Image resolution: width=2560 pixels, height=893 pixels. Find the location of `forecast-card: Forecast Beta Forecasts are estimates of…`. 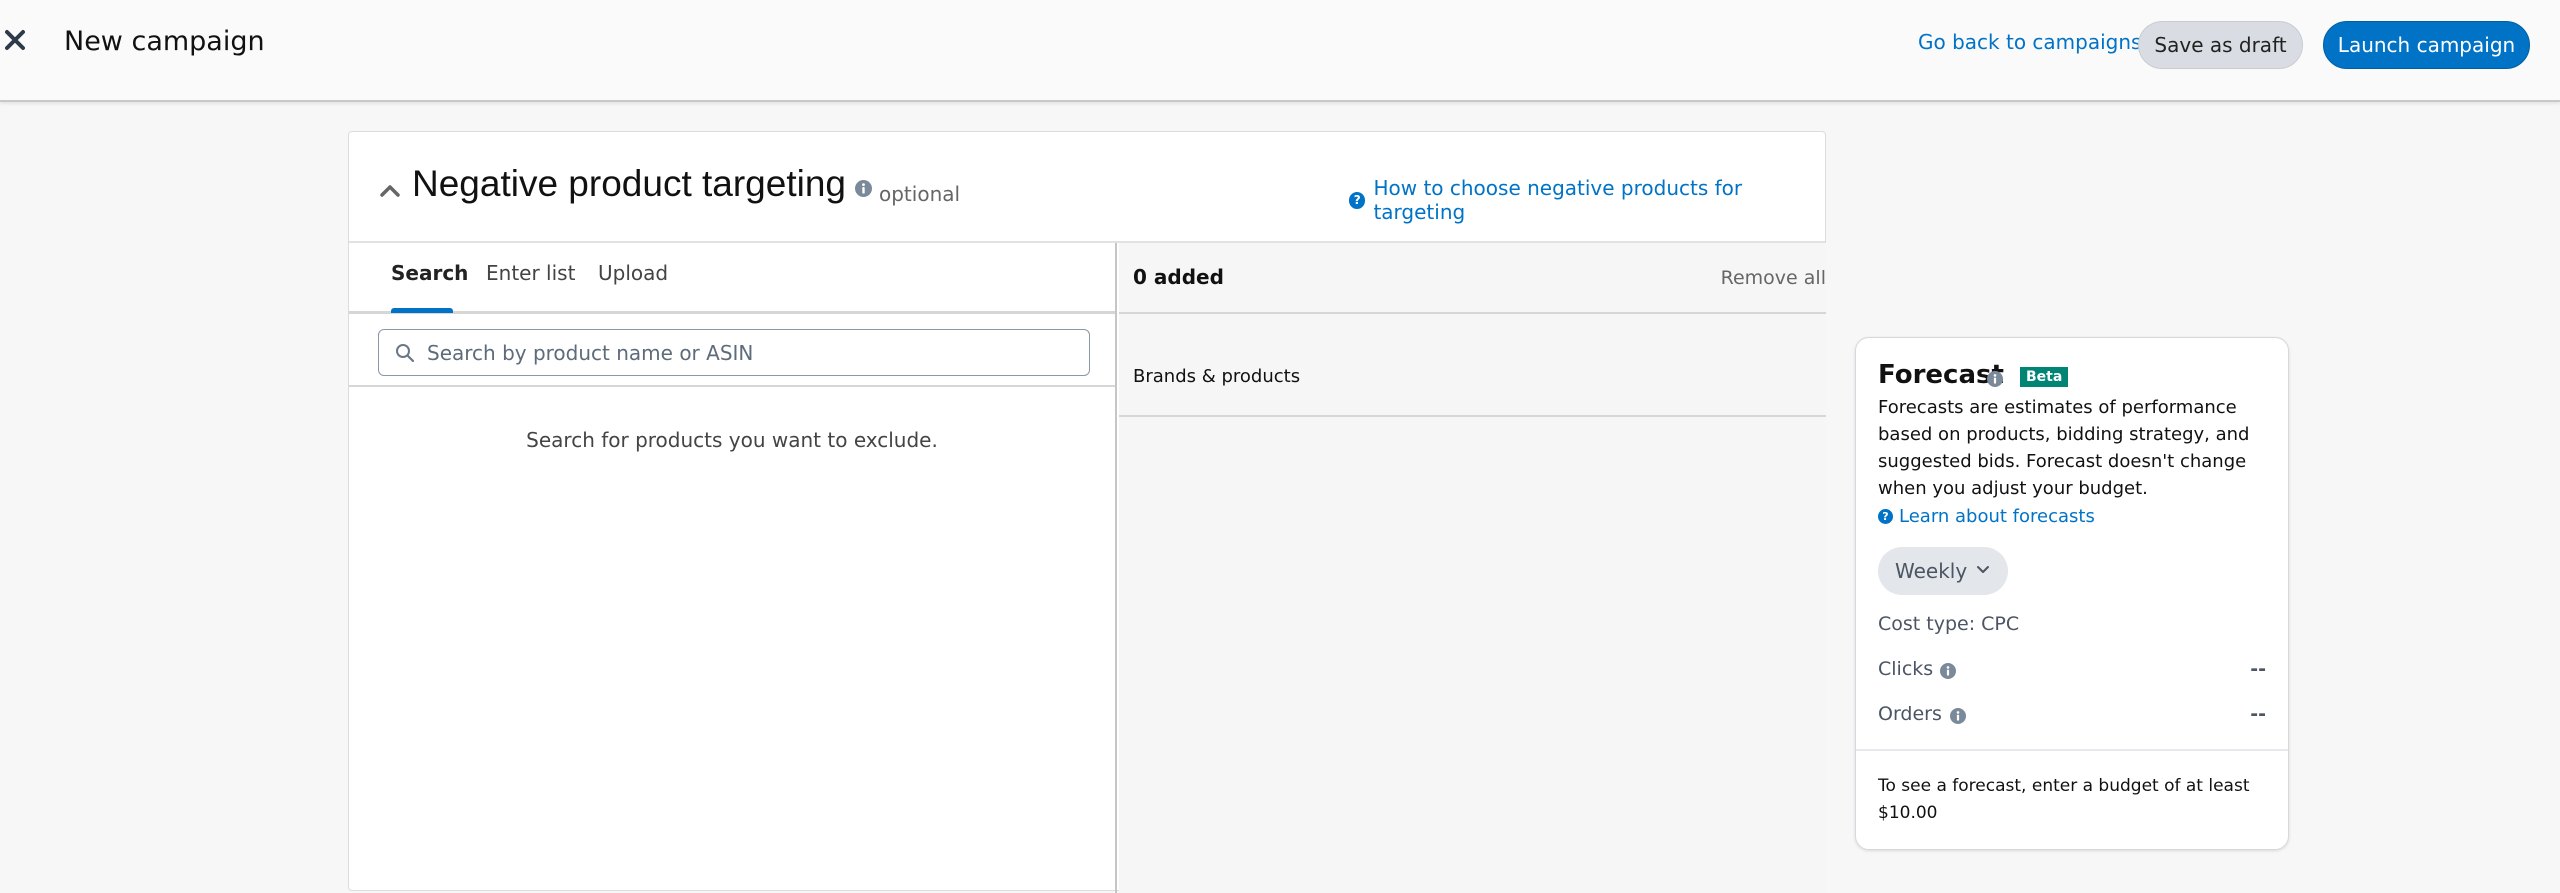

forecast-card: Forecast Beta Forecasts are estimates of… is located at coordinates (2072, 593).